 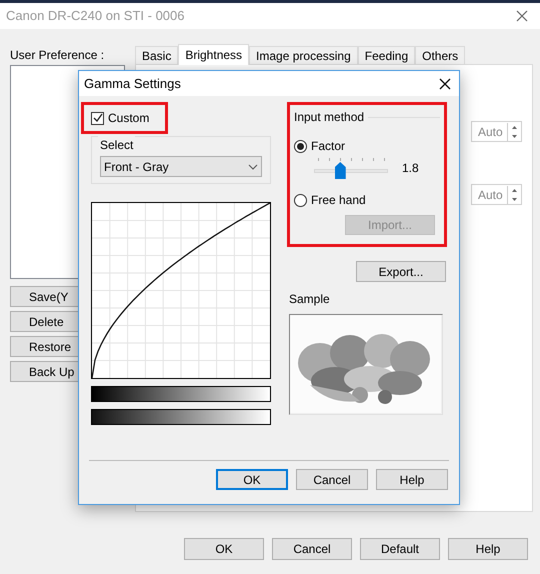 What do you see at coordinates (58, 55) in the screenshot?
I see `user-preference-label: User Preference :` at bounding box center [58, 55].